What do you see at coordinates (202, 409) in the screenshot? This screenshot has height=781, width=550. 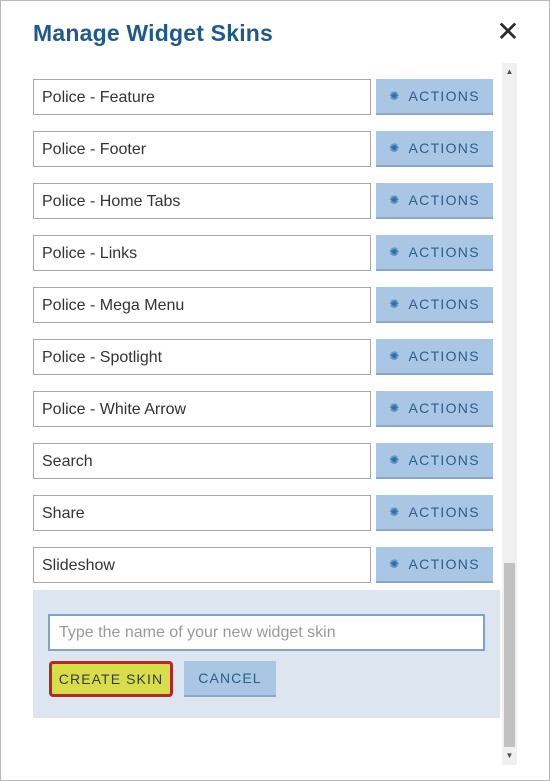 I see `skin-name-field: Police - White Arrow` at bounding box center [202, 409].